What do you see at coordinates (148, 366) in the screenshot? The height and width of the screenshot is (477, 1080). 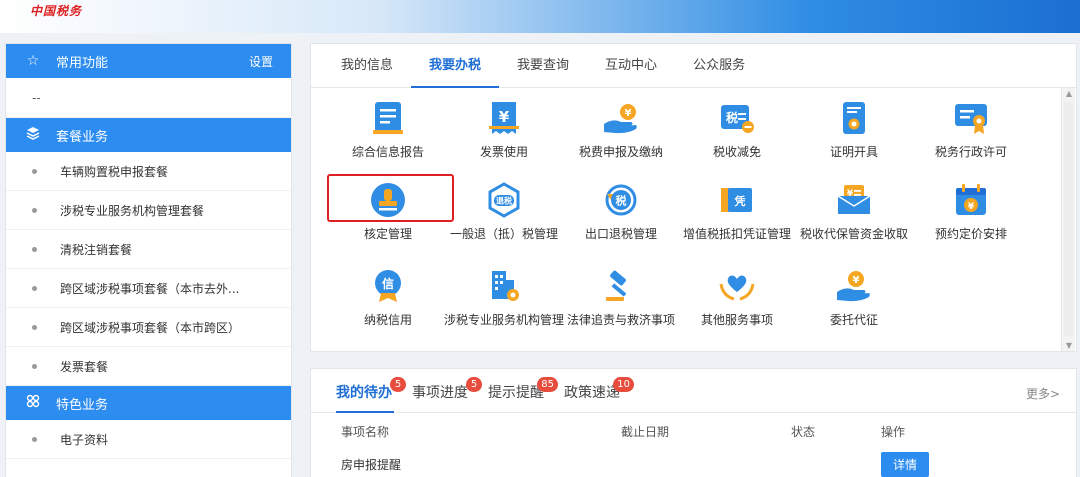 I see `sidebar-item-invoice-package: 发票套餐` at bounding box center [148, 366].